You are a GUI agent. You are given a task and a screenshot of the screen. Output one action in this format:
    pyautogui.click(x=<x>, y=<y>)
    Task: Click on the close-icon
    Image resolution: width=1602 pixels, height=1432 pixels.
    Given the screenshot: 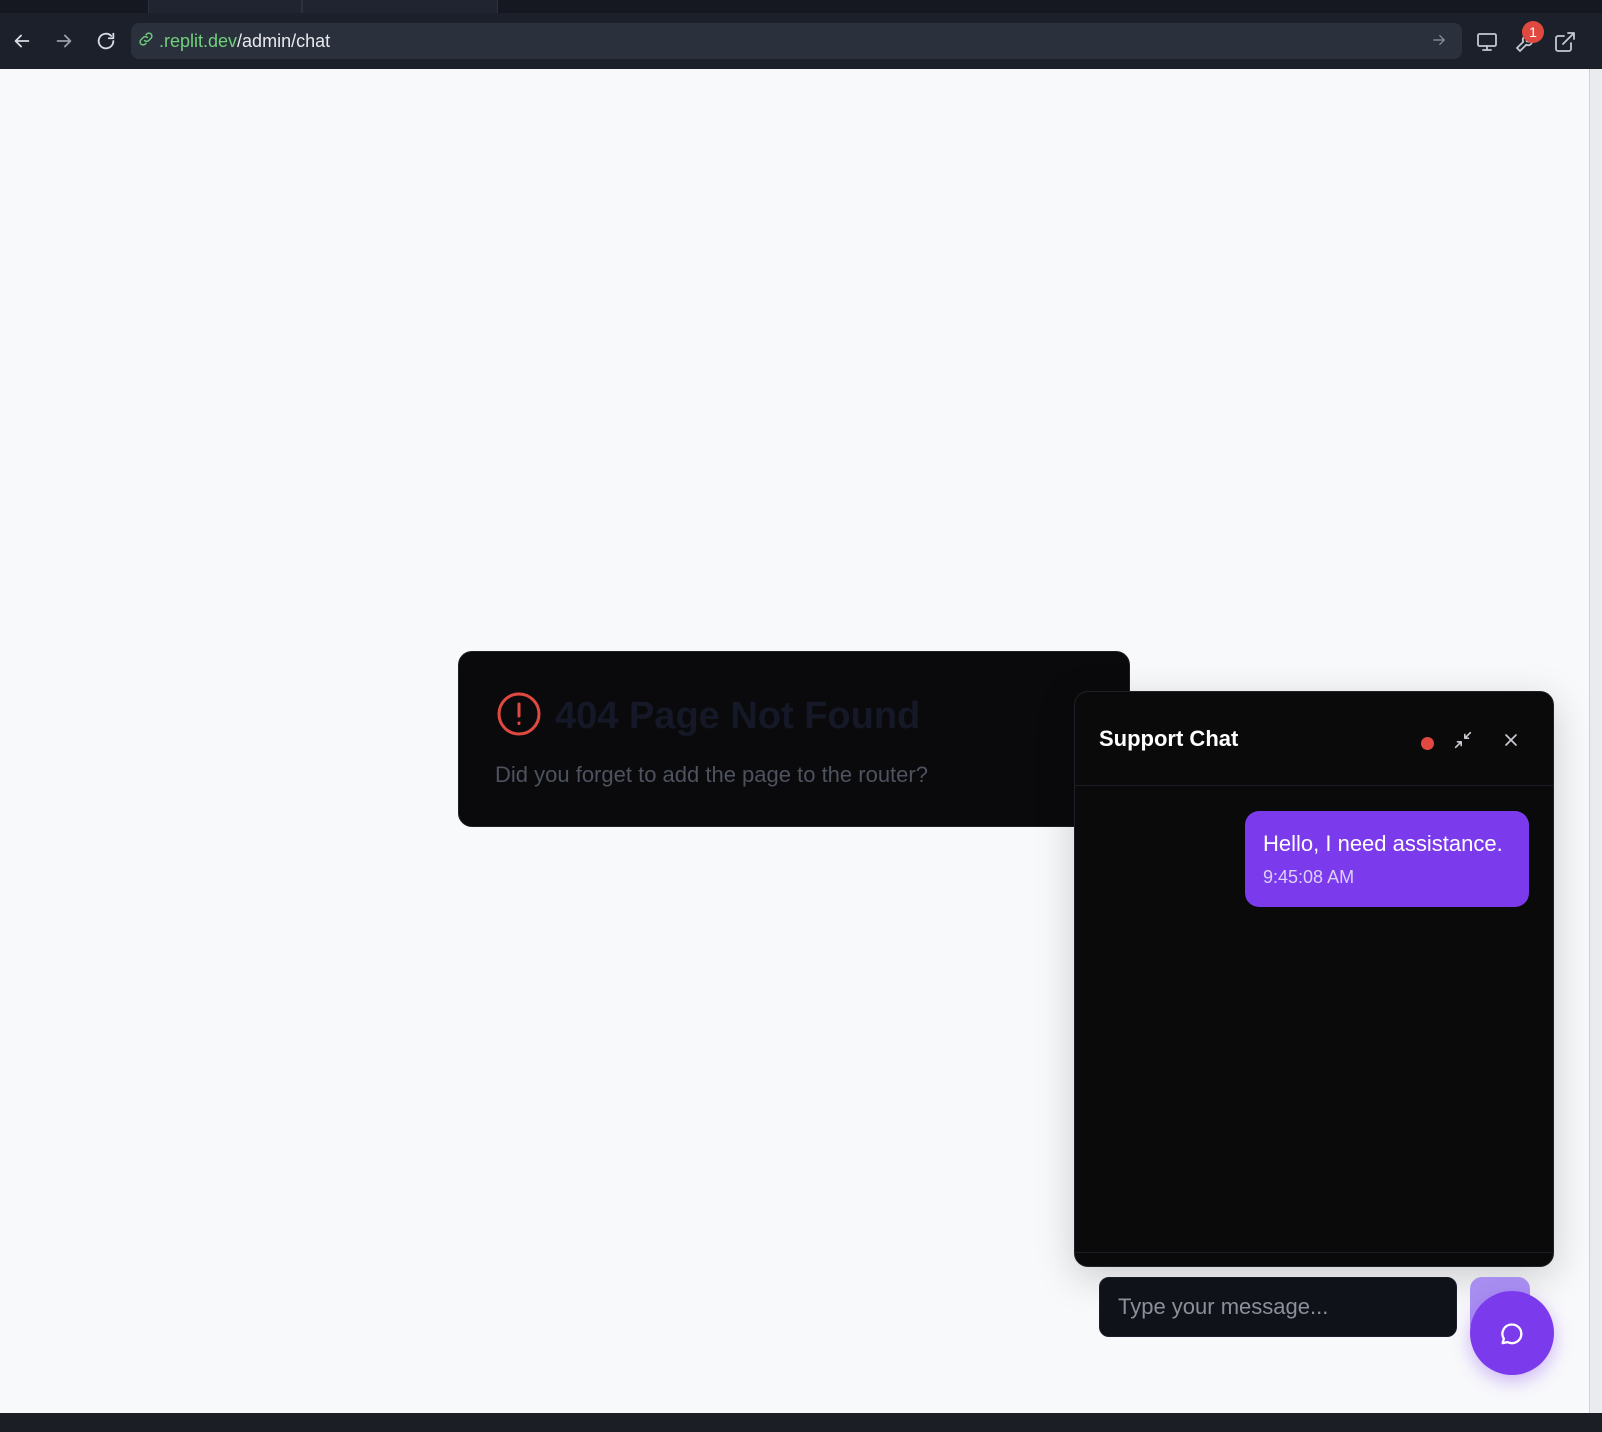 What is the action you would take?
    pyautogui.click(x=1511, y=740)
    